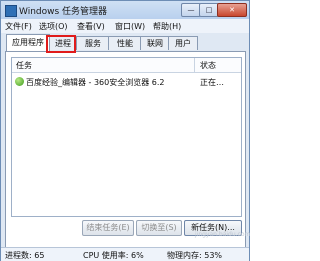 This screenshot has height=261, width=320. What do you see at coordinates (24, 65) in the screenshot?
I see `column-header-task: 任务` at bounding box center [24, 65].